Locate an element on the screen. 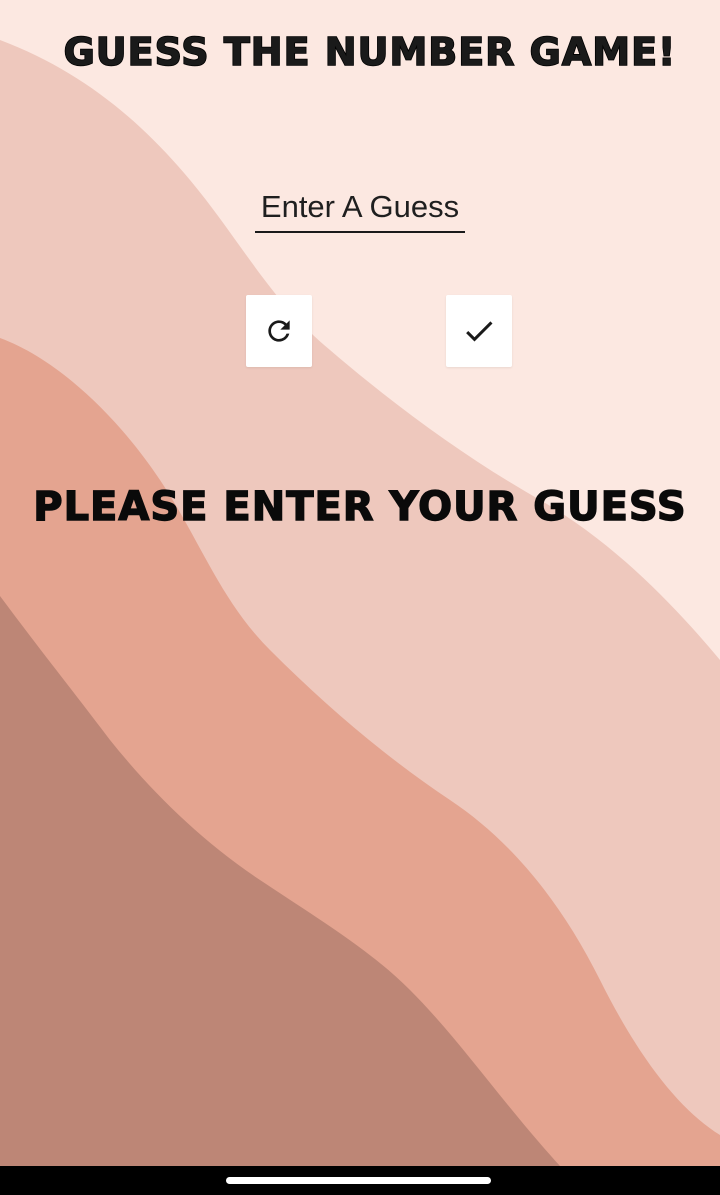 This screenshot has height=1195, width=720. guess-input is located at coordinates (360, 208).